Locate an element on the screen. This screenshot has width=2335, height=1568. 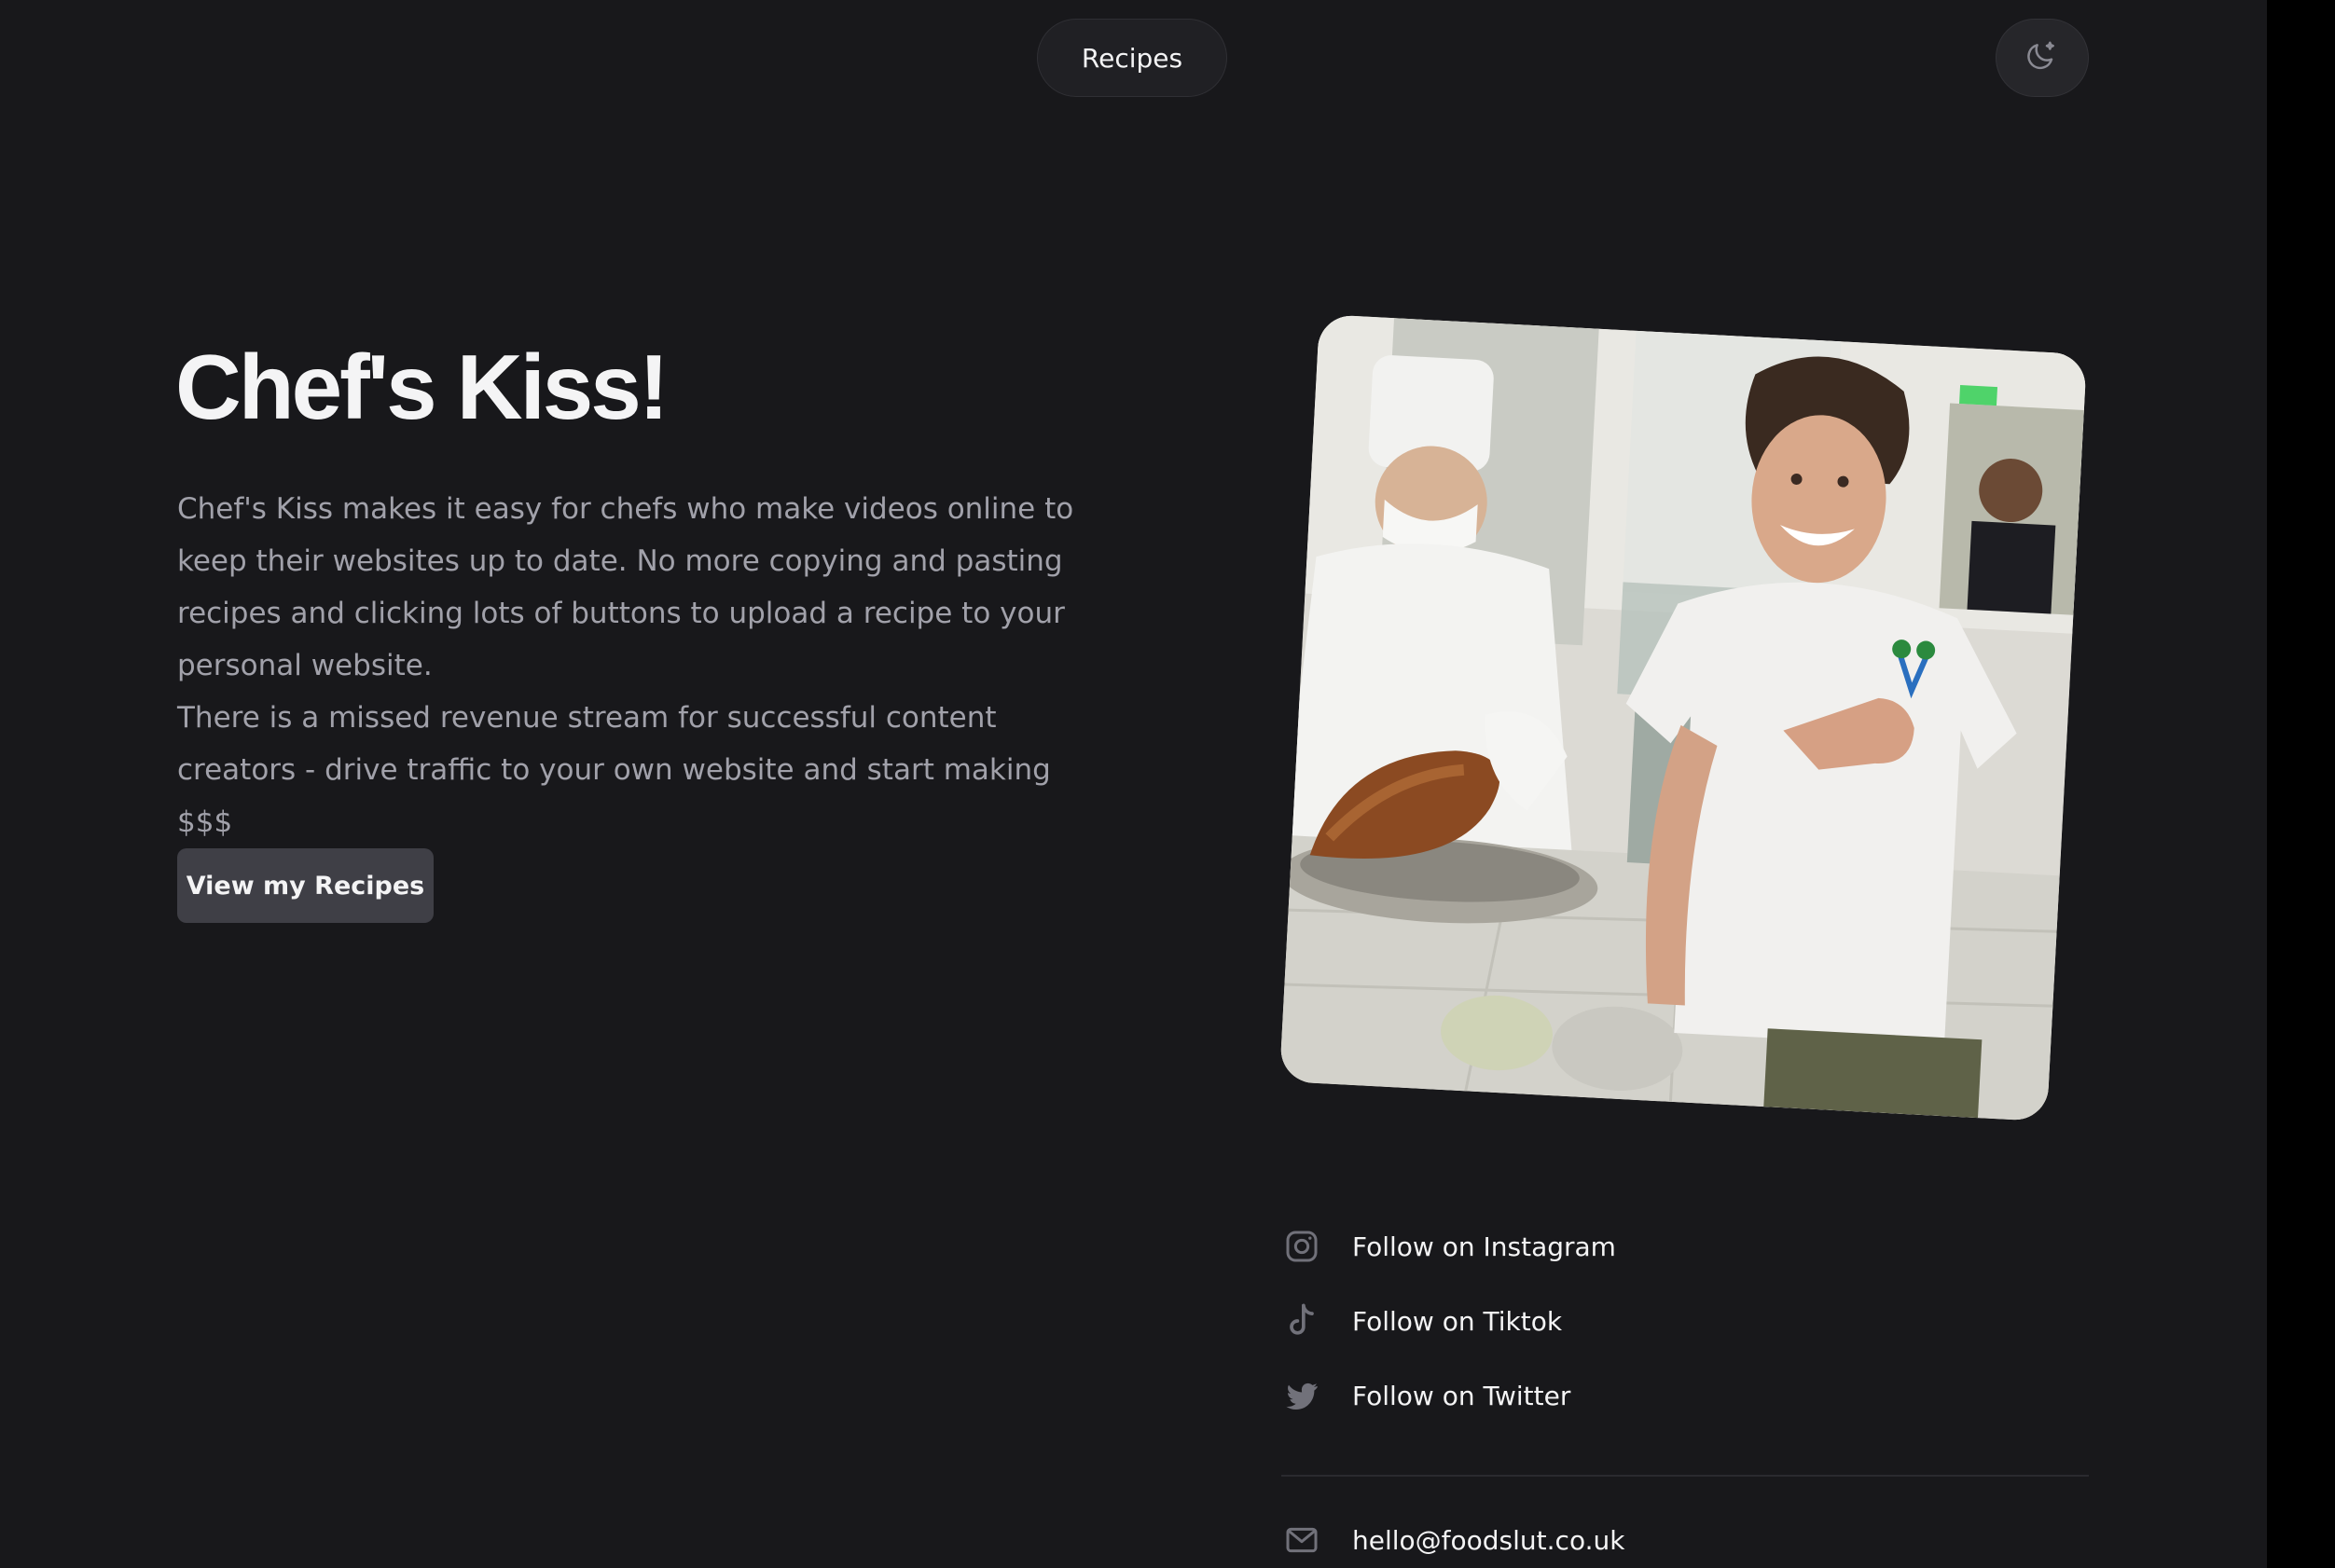
theme-toggle-button is located at coordinates (2042, 58).